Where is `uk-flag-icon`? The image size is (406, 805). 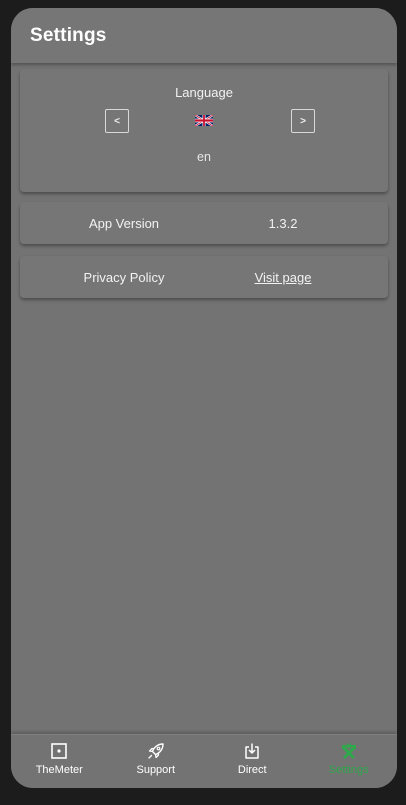
uk-flag-icon is located at coordinates (204, 120).